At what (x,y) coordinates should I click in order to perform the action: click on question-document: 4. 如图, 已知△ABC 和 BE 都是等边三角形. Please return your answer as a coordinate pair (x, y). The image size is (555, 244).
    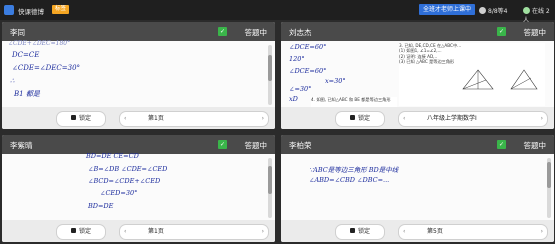
    Looking at the image, I should click on (354, 102).